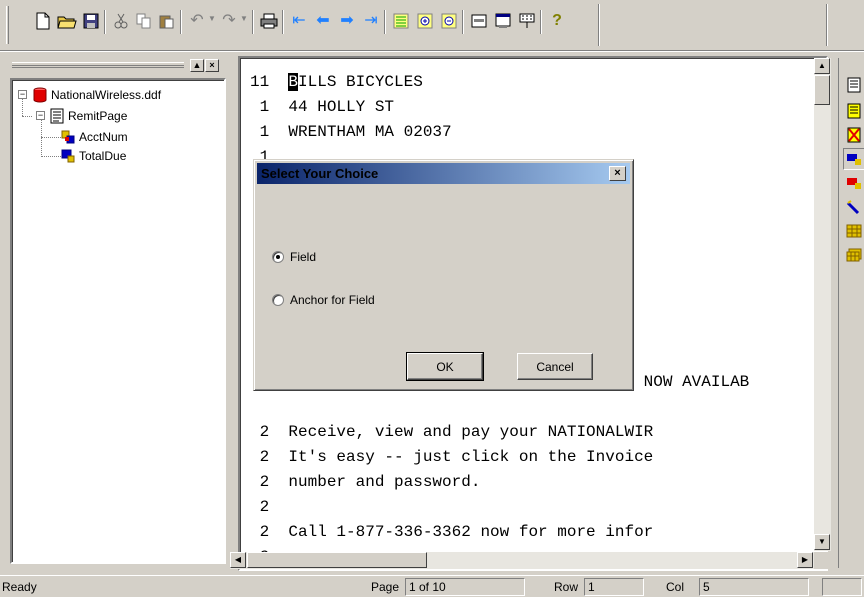  Describe the element at coordinates (471, 432) in the screenshot. I see `line-text: Receive, view and pay your NATIONALWIR` at that location.